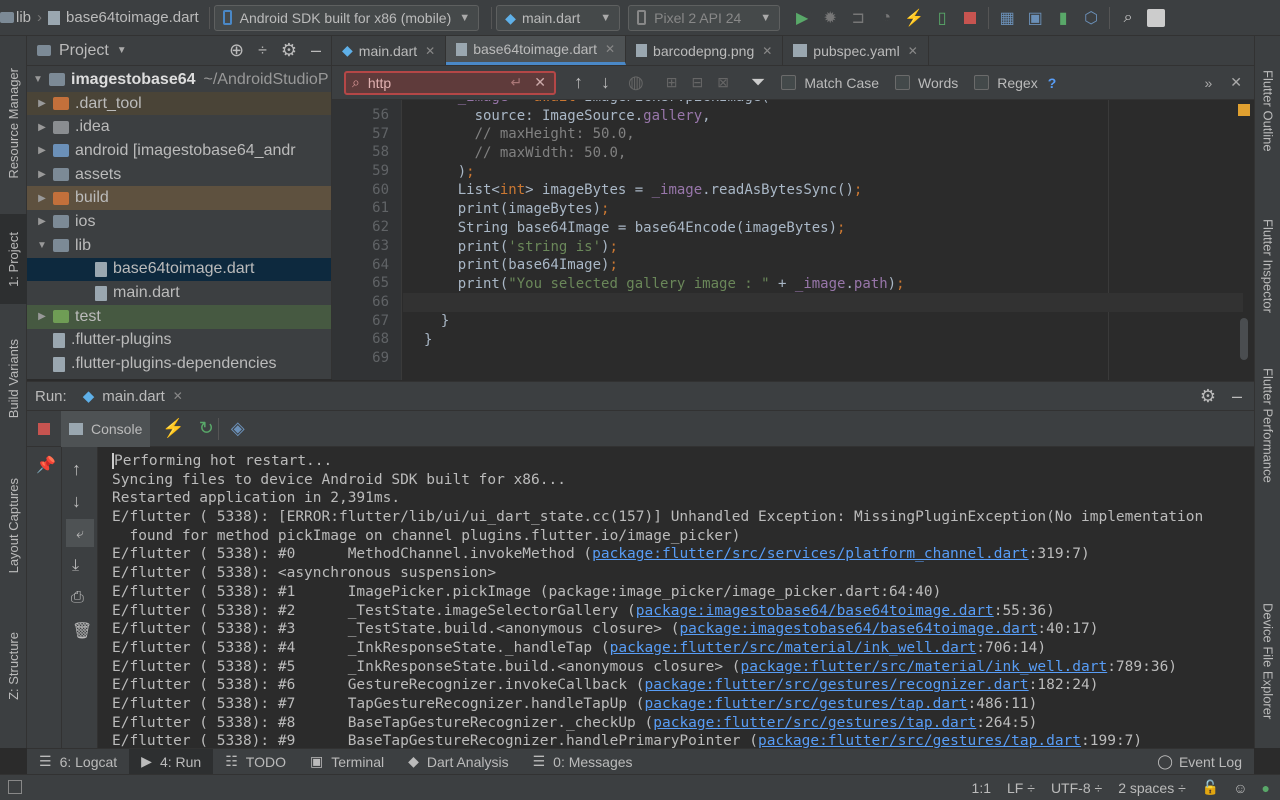 Image resolution: width=1280 pixels, height=800 pixels. What do you see at coordinates (1210, 787) in the screenshot?
I see `lock-icon: 🔓` at bounding box center [1210, 787].